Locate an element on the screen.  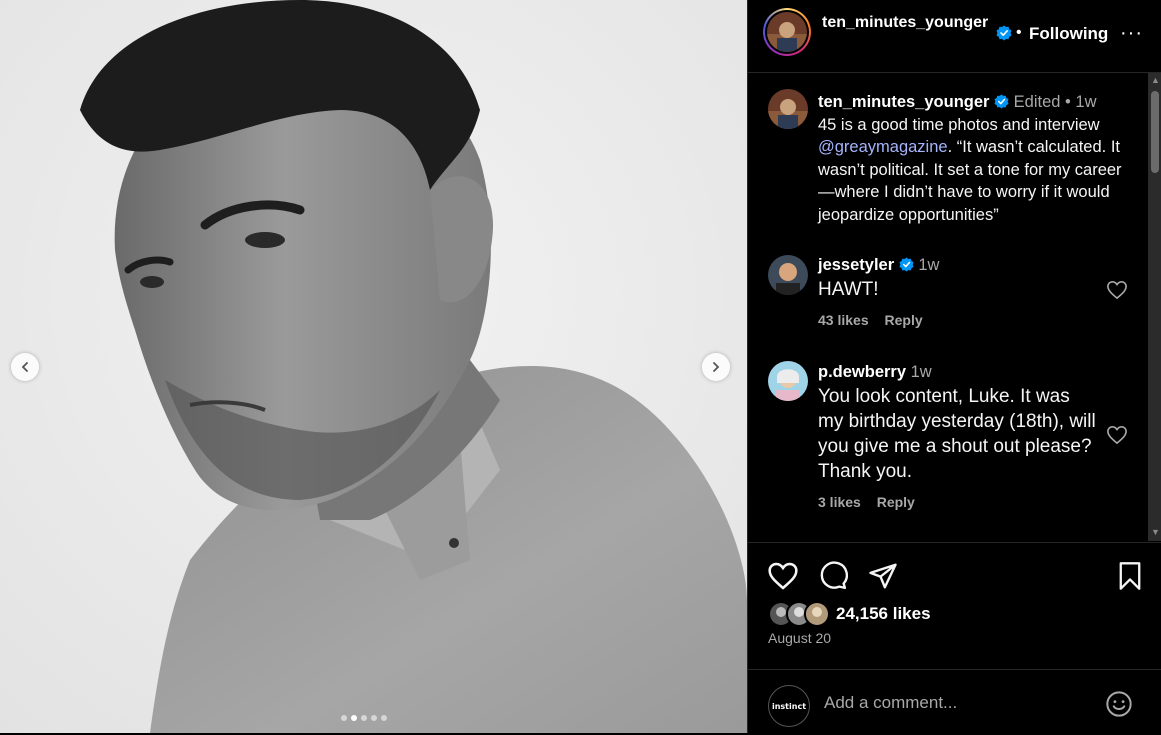
post-header: ten_minutes_younger • Following ··· is located at coordinates (954, 36).